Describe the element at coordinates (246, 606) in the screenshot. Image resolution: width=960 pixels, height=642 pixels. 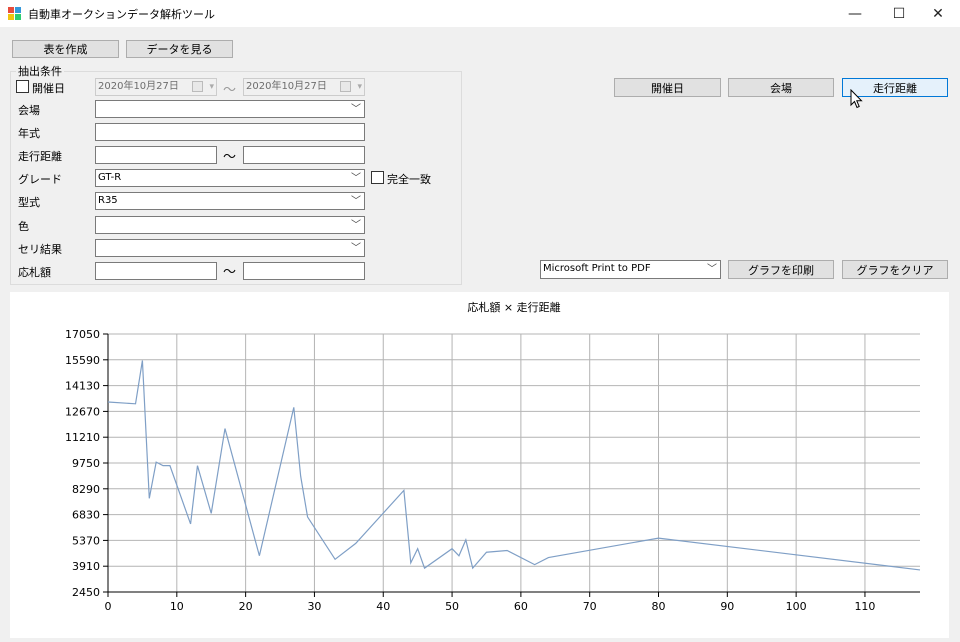
I see `x-tick-label: 20` at that location.